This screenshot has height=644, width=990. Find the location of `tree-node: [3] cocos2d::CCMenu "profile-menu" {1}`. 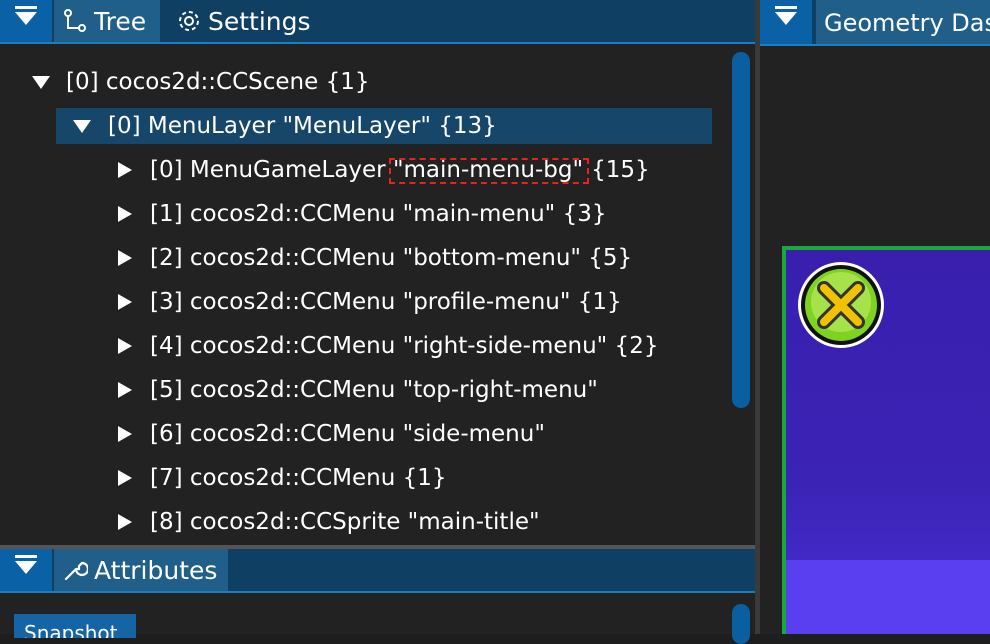

tree-node: [3] cocos2d::CCMenu "profile-menu" {1} is located at coordinates (356, 302).